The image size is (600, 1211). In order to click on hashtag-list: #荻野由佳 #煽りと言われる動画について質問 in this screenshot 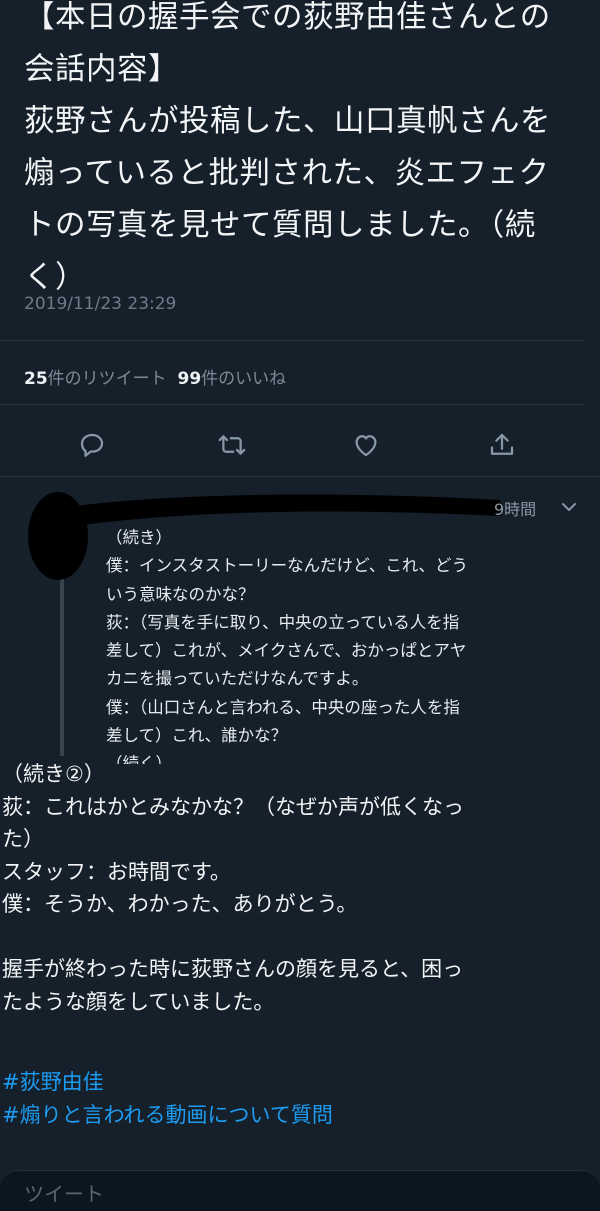, I will do `click(167, 1099)`.